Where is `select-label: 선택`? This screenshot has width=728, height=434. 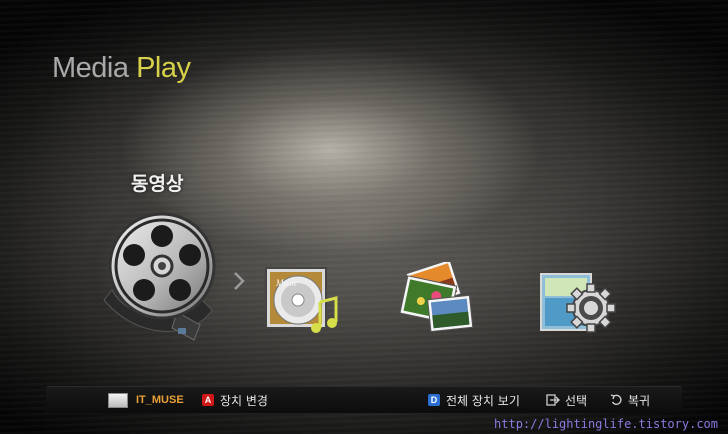 select-label: 선택 is located at coordinates (576, 400).